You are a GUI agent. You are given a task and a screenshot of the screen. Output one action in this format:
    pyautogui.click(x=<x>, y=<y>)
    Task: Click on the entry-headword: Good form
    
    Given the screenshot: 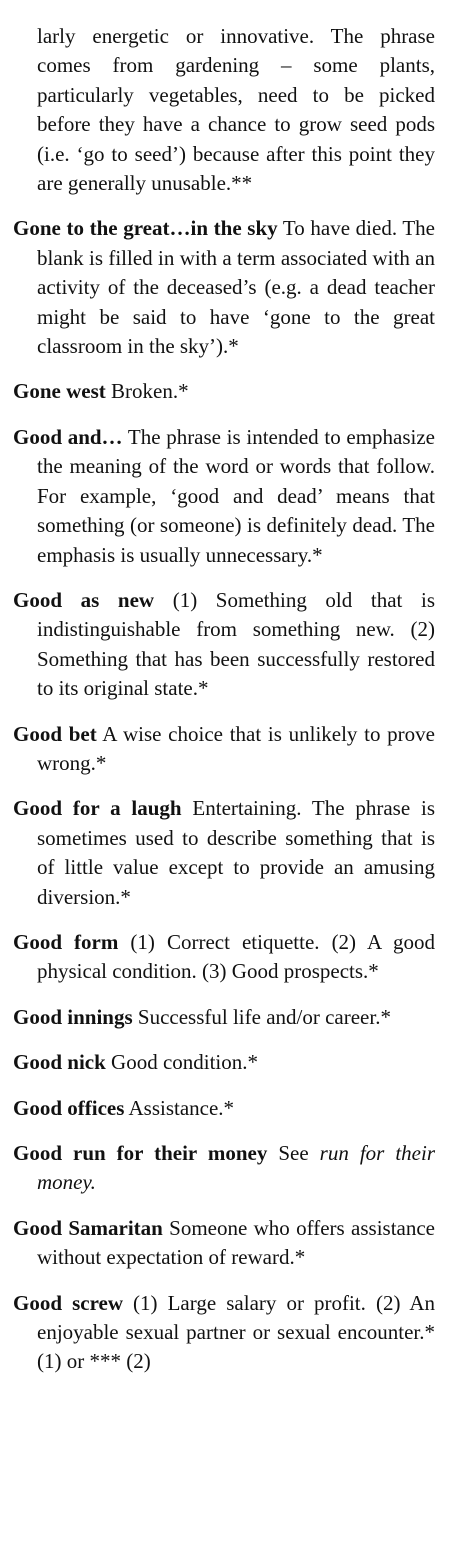 What is the action you would take?
    pyautogui.click(x=66, y=941)
    